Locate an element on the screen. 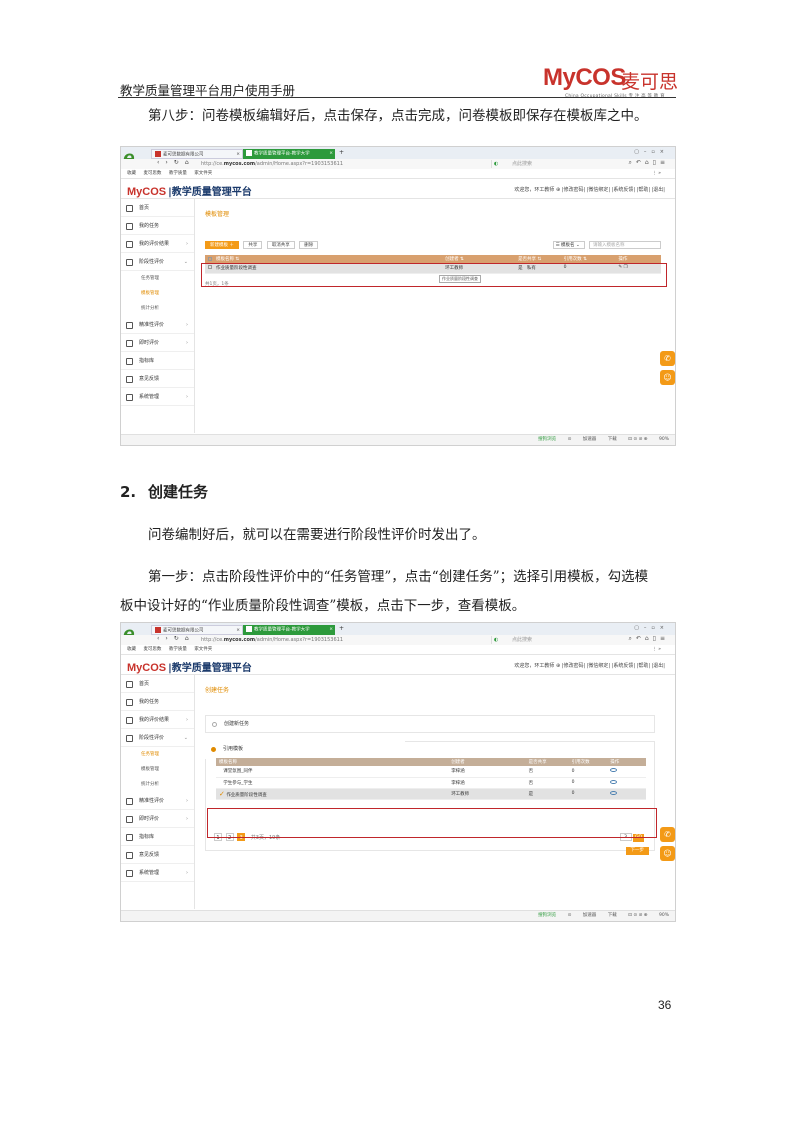 The height and width of the screenshot is (1122, 793). new-template-button: 新建模板 ＋ is located at coordinates (222, 245).